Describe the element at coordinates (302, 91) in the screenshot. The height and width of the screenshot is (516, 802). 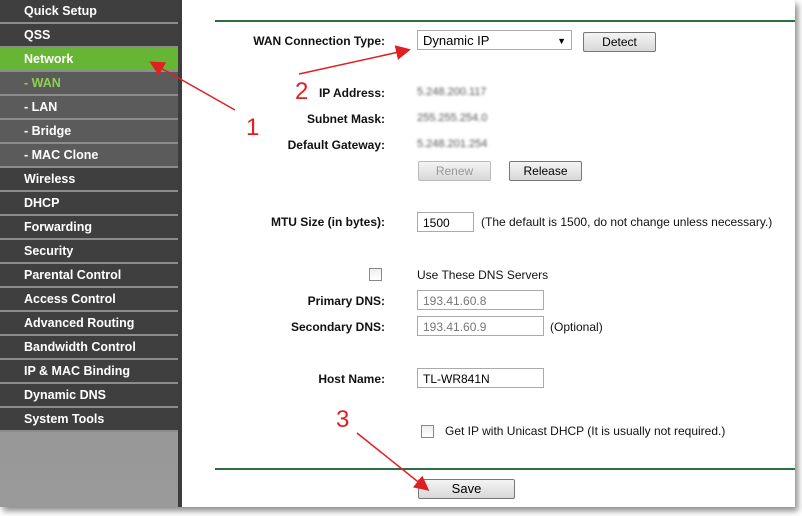
I see `annotation-2: 2` at that location.